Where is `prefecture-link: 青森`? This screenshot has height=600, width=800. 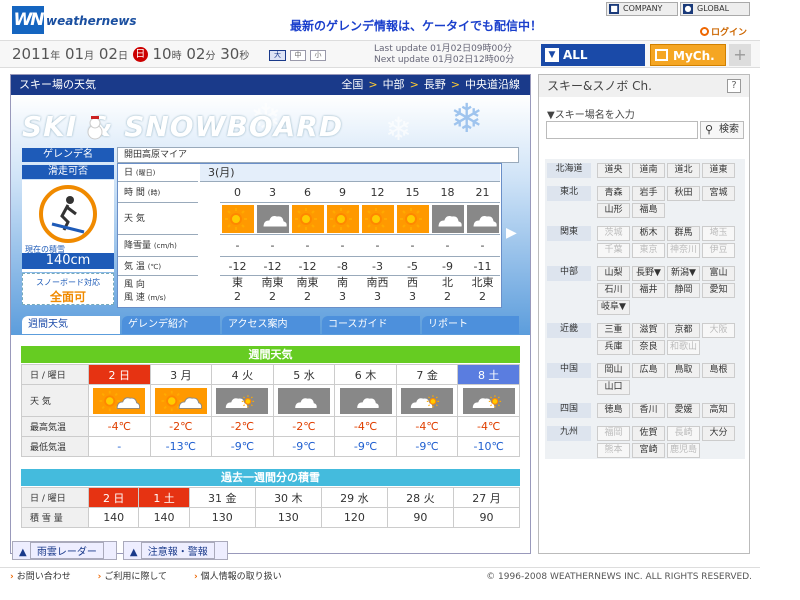
prefecture-link: 青森 is located at coordinates (613, 193).